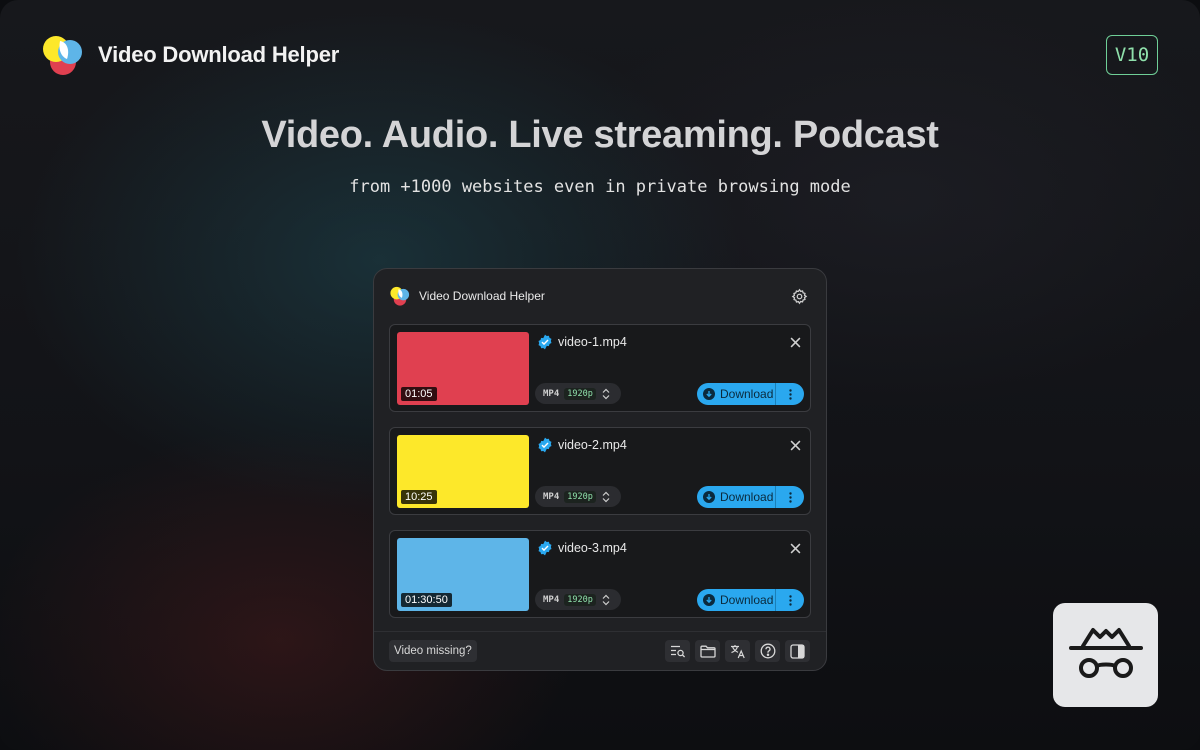 Image resolution: width=1200 pixels, height=750 pixels. I want to click on search-list-icon, so click(677, 651).